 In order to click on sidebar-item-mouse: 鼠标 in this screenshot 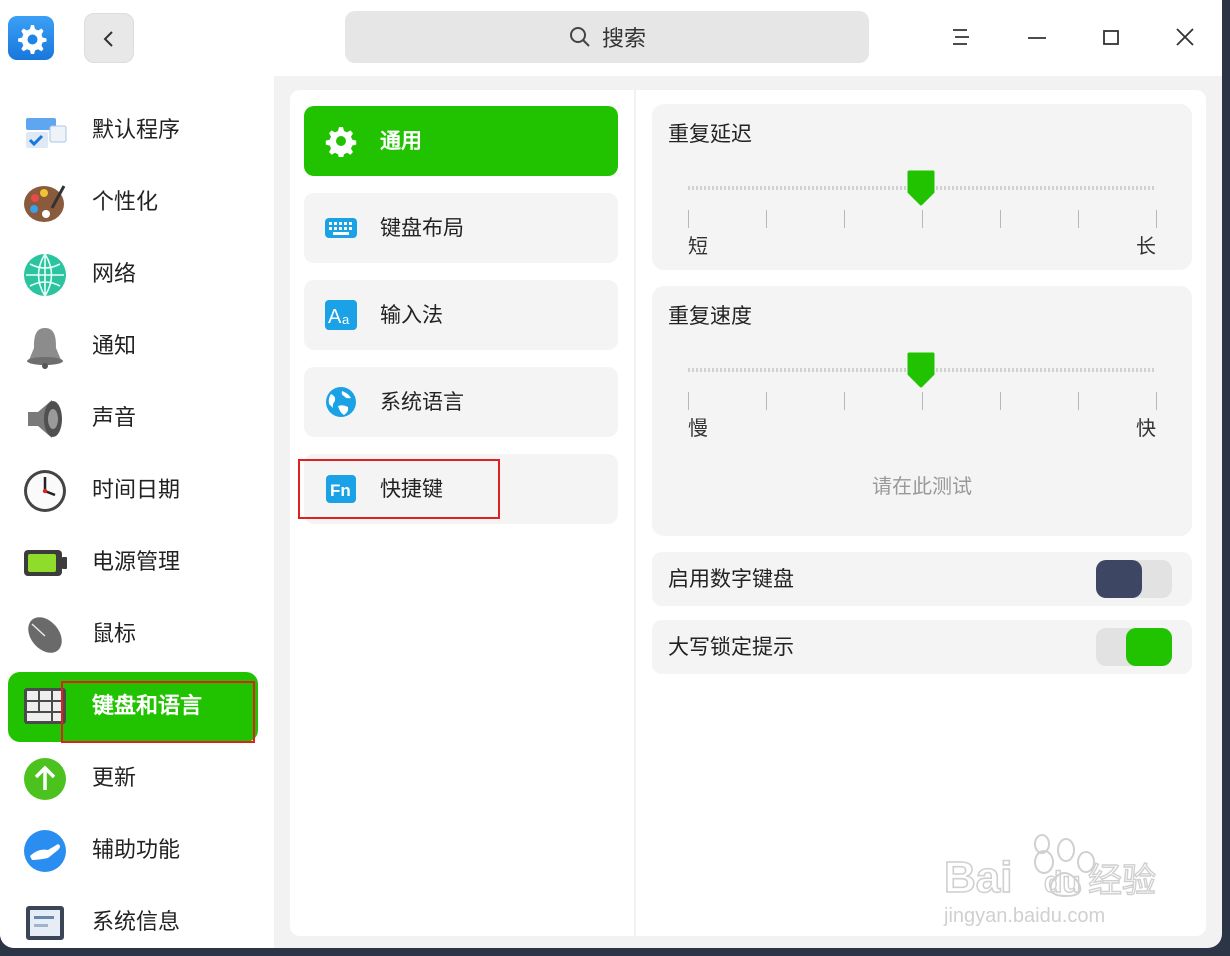, I will do `click(133, 635)`.